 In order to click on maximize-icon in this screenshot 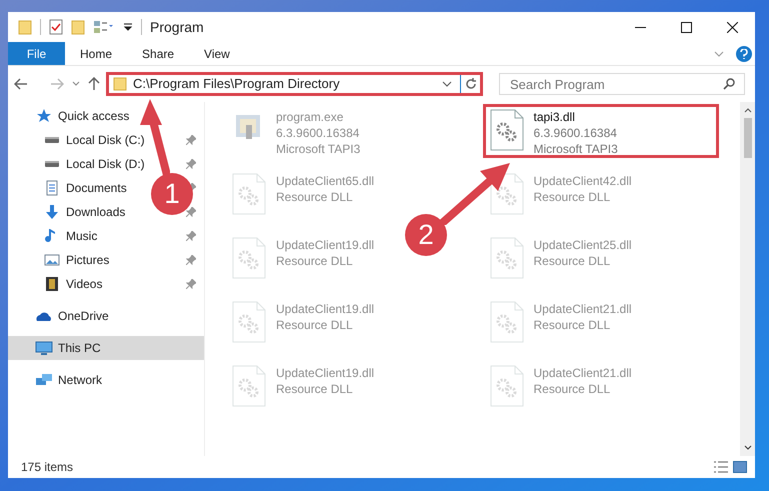, I will do `click(686, 27)`.